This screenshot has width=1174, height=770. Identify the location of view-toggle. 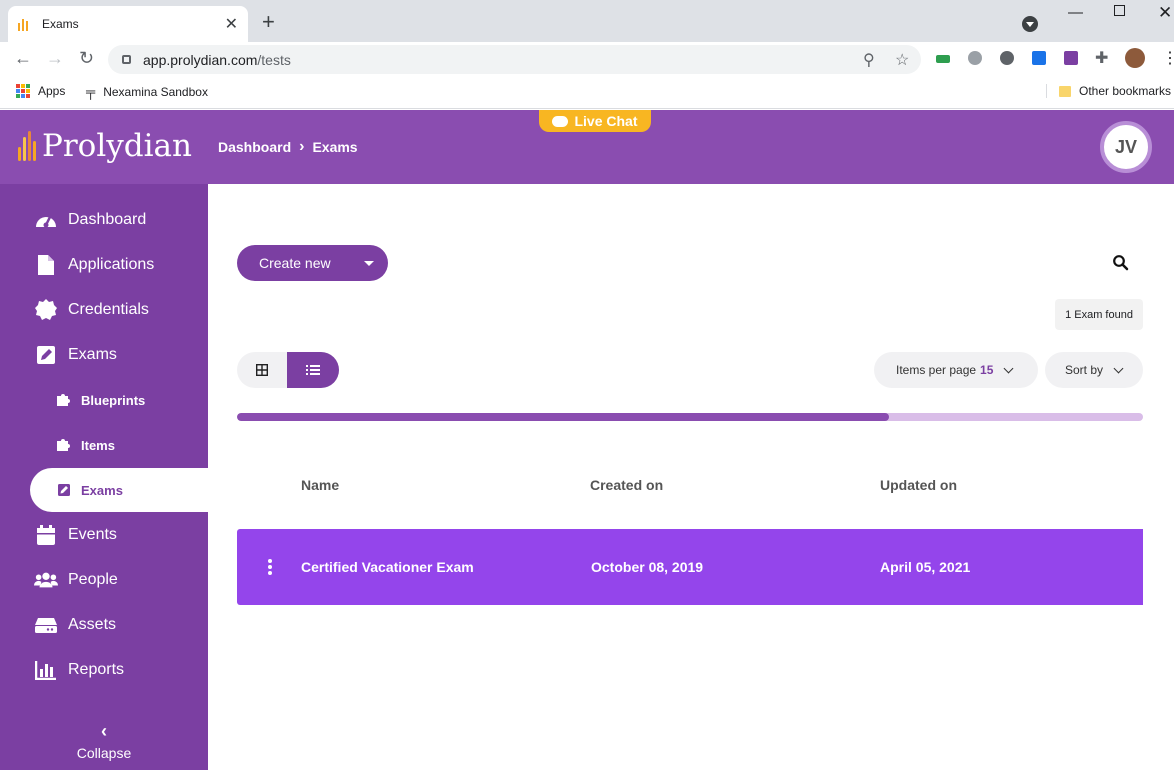
(288, 370).